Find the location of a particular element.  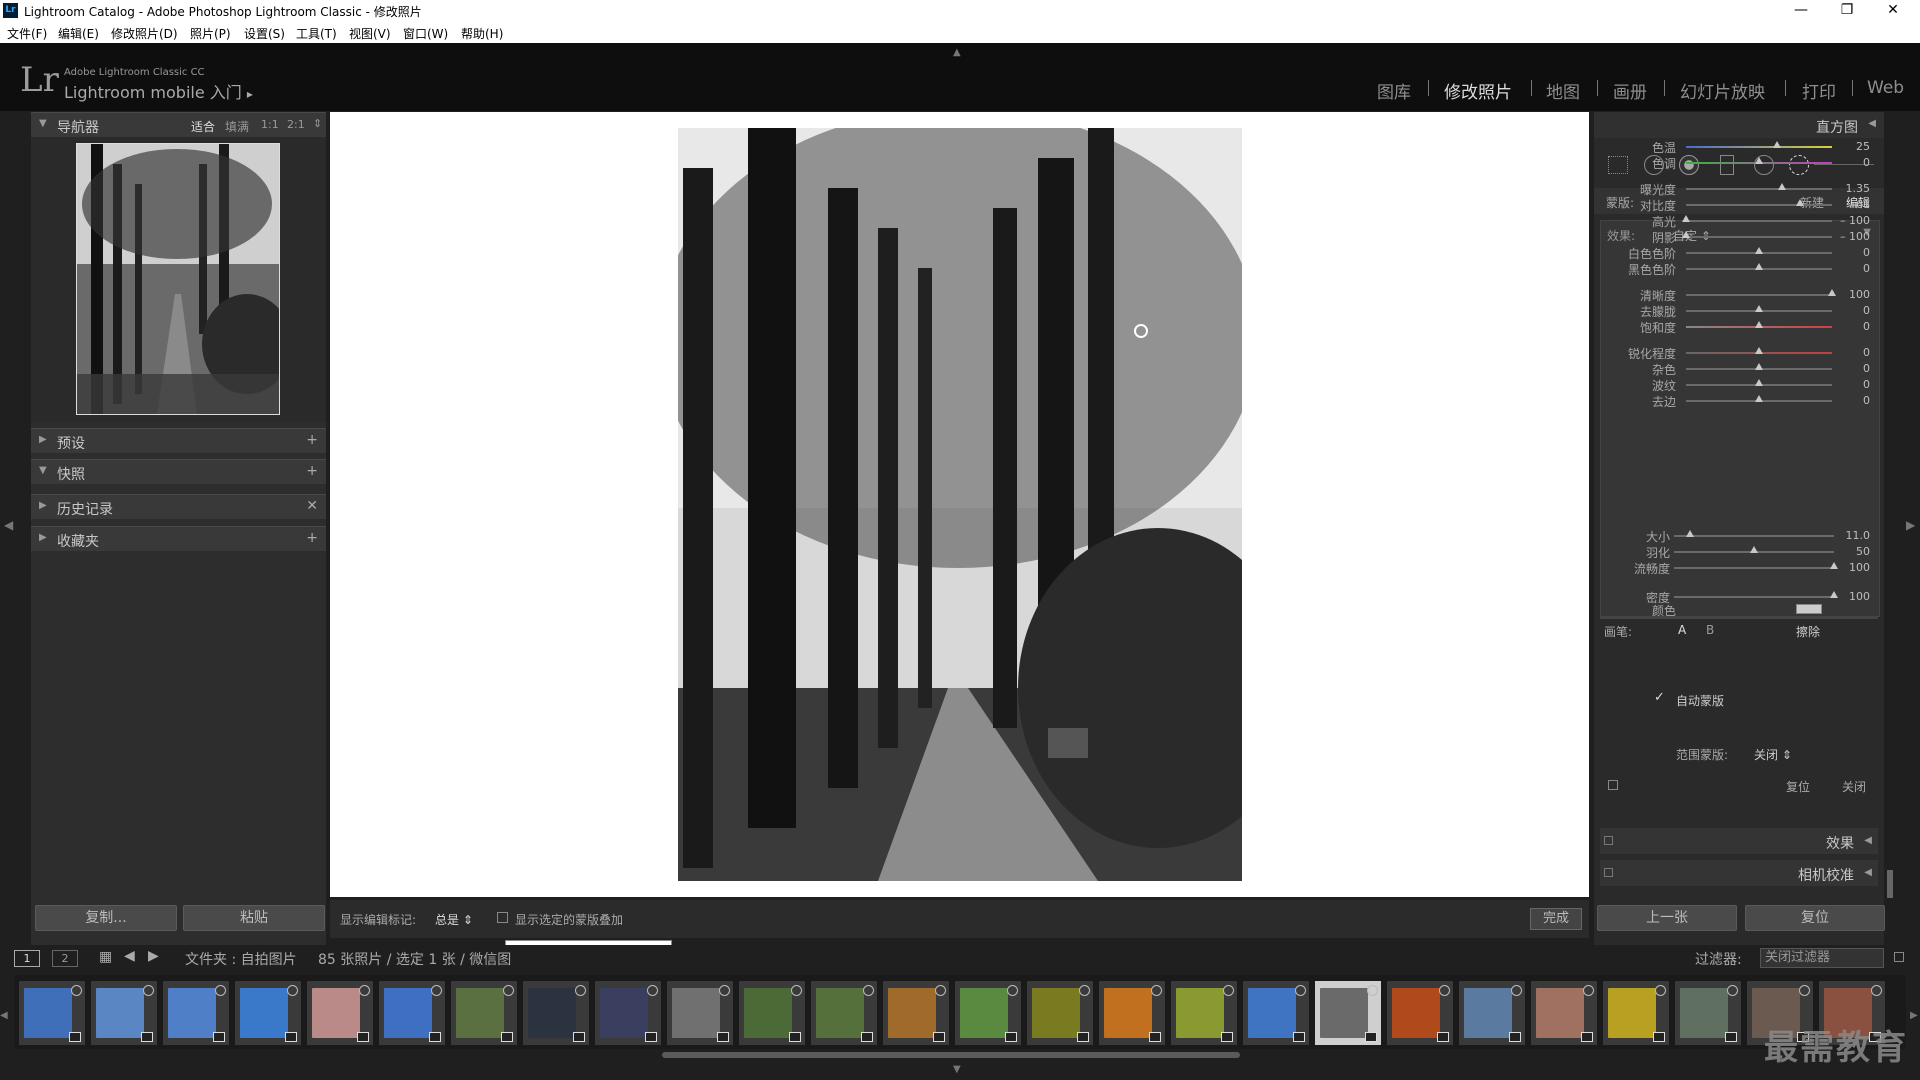

filmstrip-scrollbar is located at coordinates (951, 1055).